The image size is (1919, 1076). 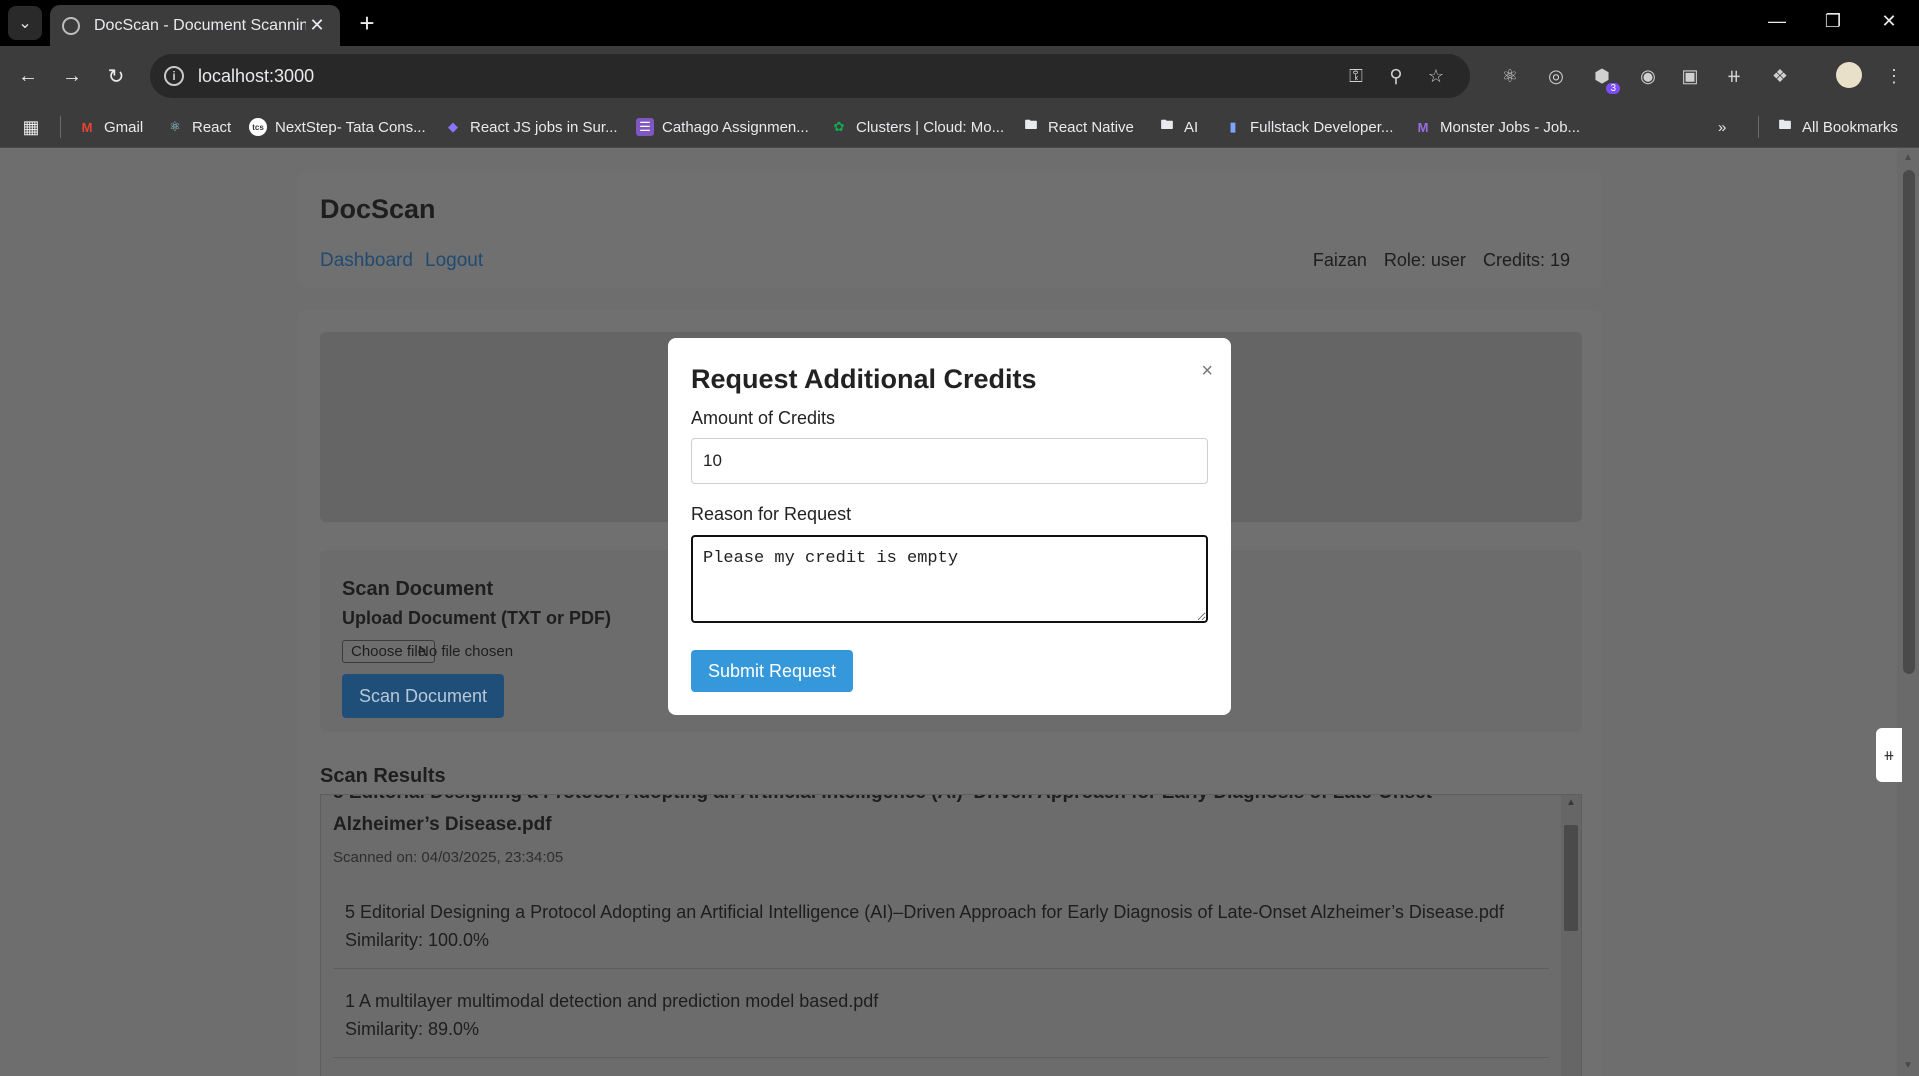 I want to click on extension-icon: ◉, so click(x=1648, y=76).